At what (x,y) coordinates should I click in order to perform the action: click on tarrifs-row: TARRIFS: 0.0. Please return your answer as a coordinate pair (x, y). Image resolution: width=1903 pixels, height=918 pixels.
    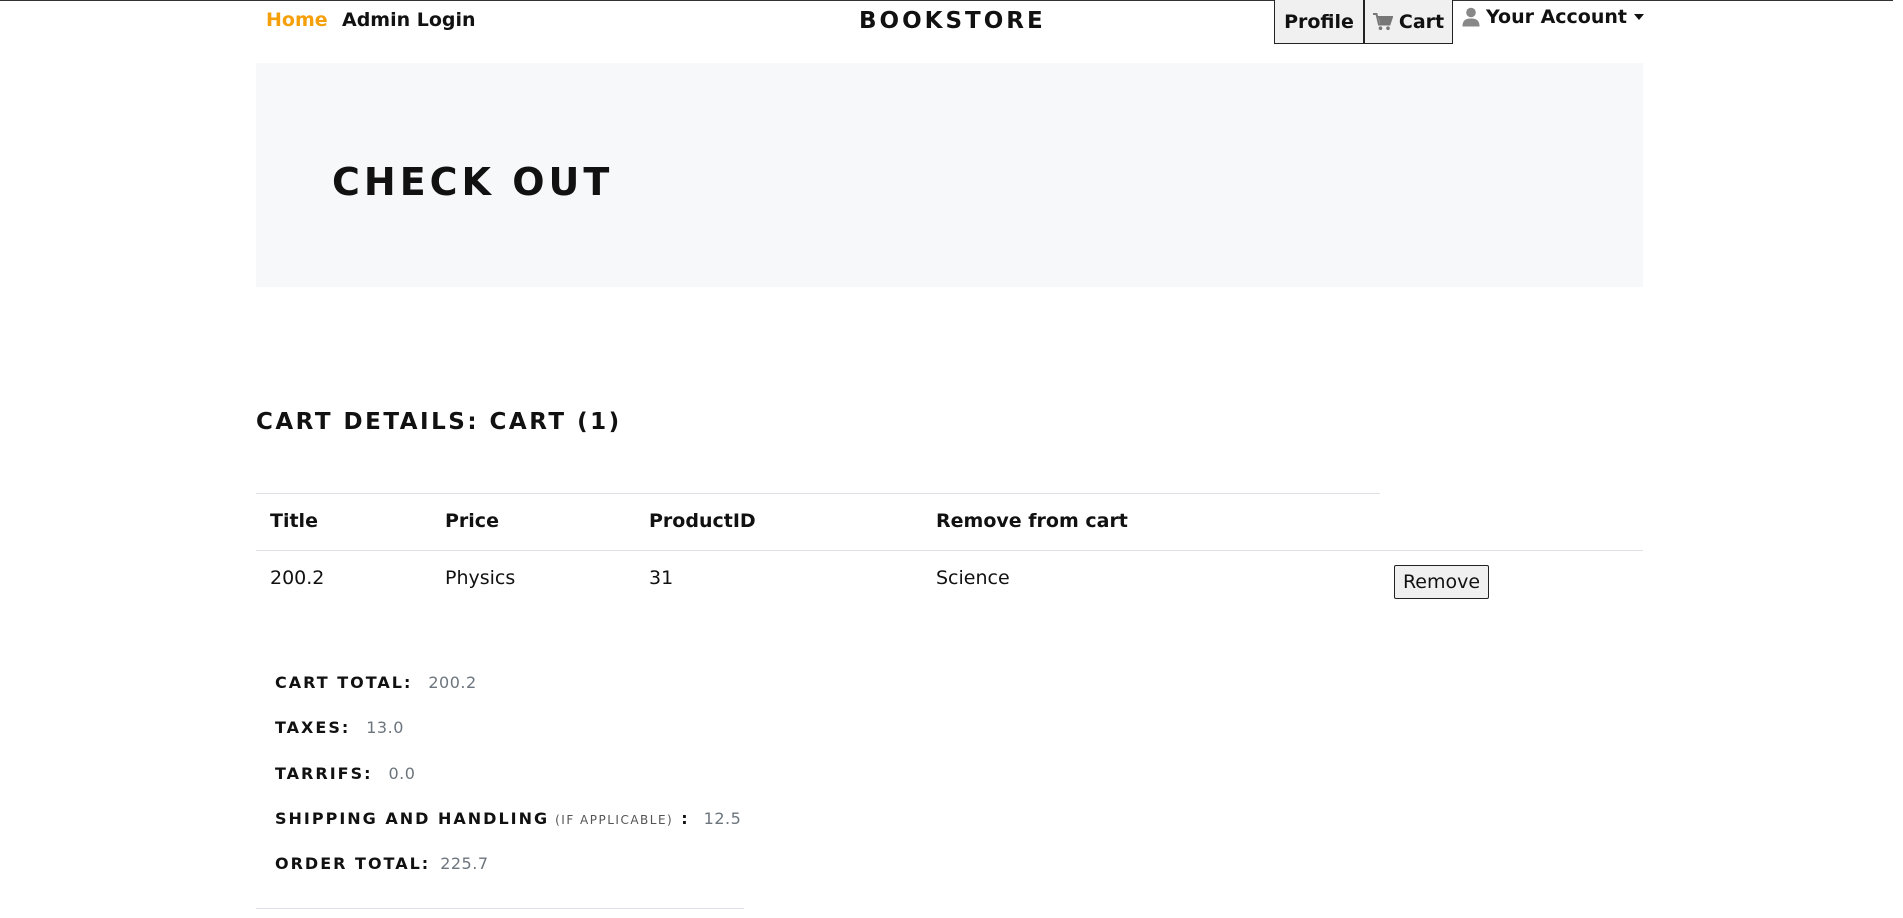
    Looking at the image, I should click on (345, 773).